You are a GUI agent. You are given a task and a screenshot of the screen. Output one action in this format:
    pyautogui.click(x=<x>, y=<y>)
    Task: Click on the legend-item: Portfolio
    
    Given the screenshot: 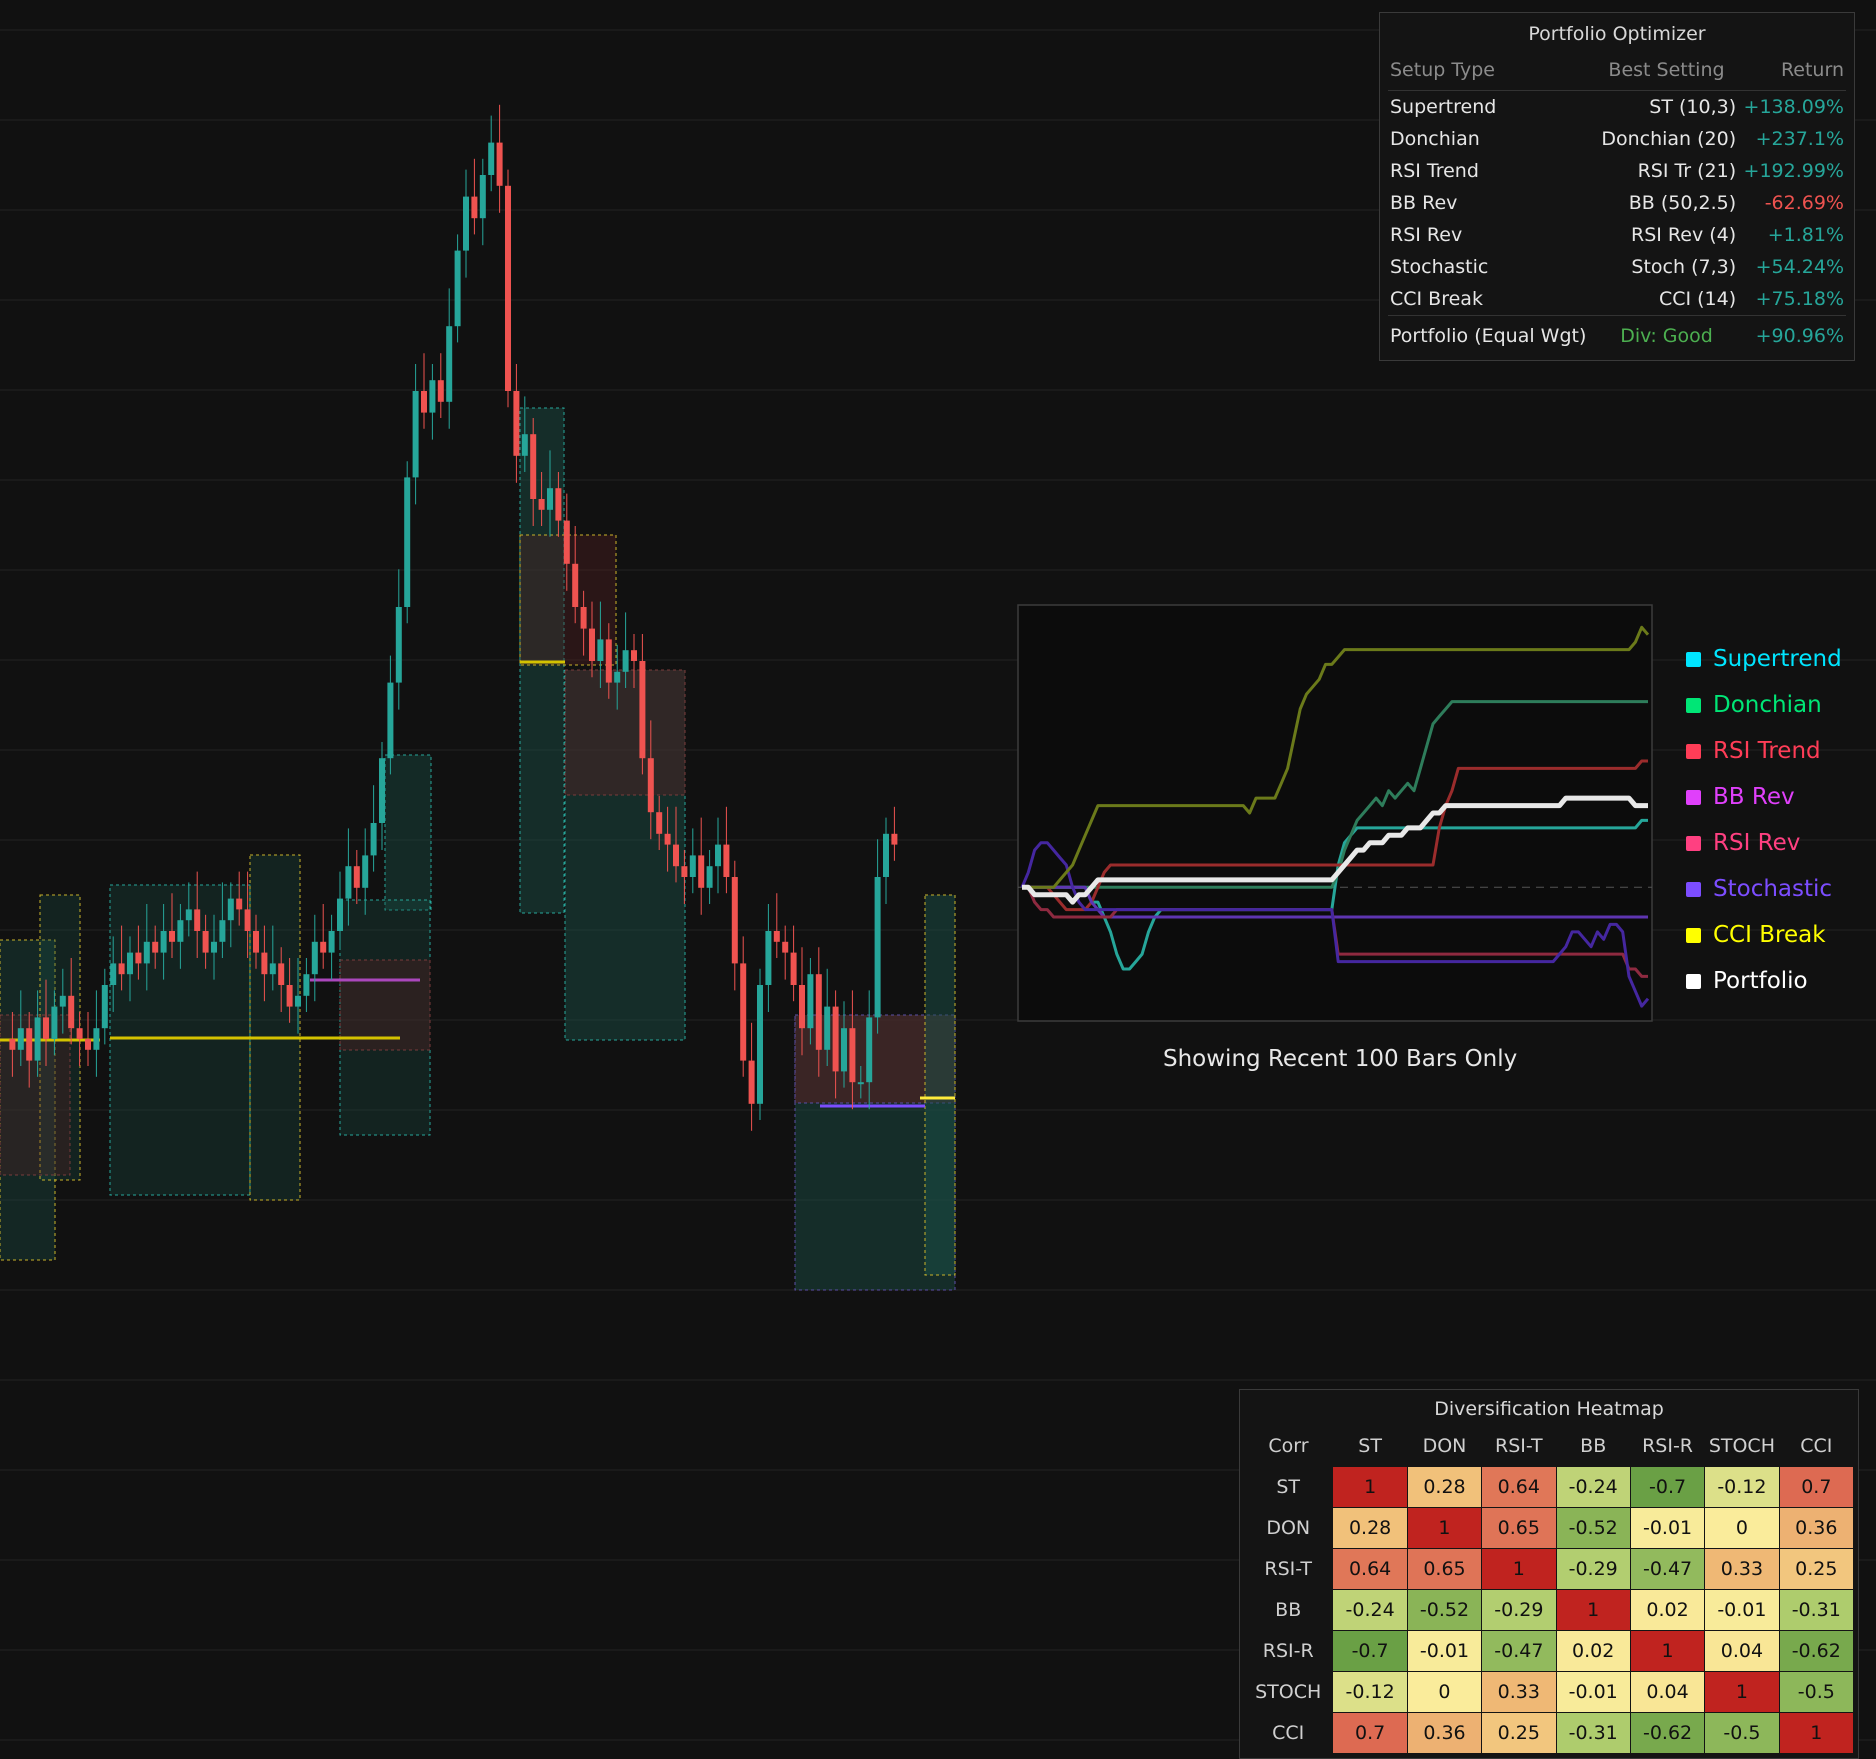 What is the action you would take?
    pyautogui.click(x=1764, y=981)
    